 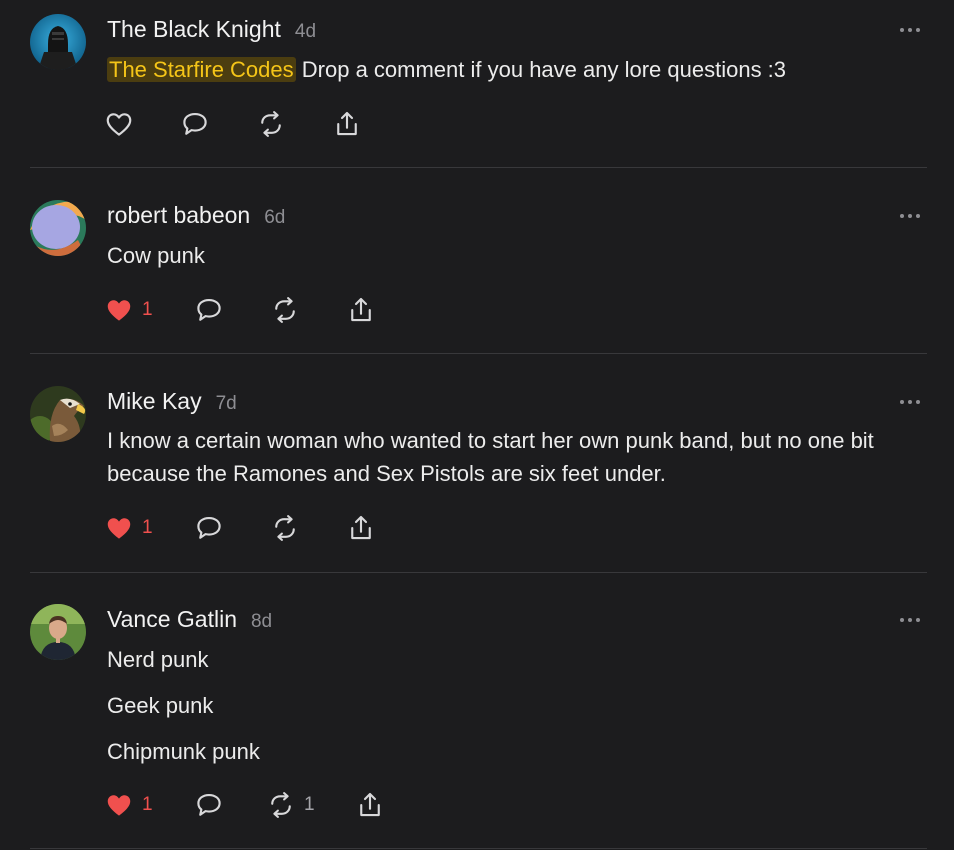 I want to click on highlighted-link: The Starfire Codes, so click(x=201, y=69).